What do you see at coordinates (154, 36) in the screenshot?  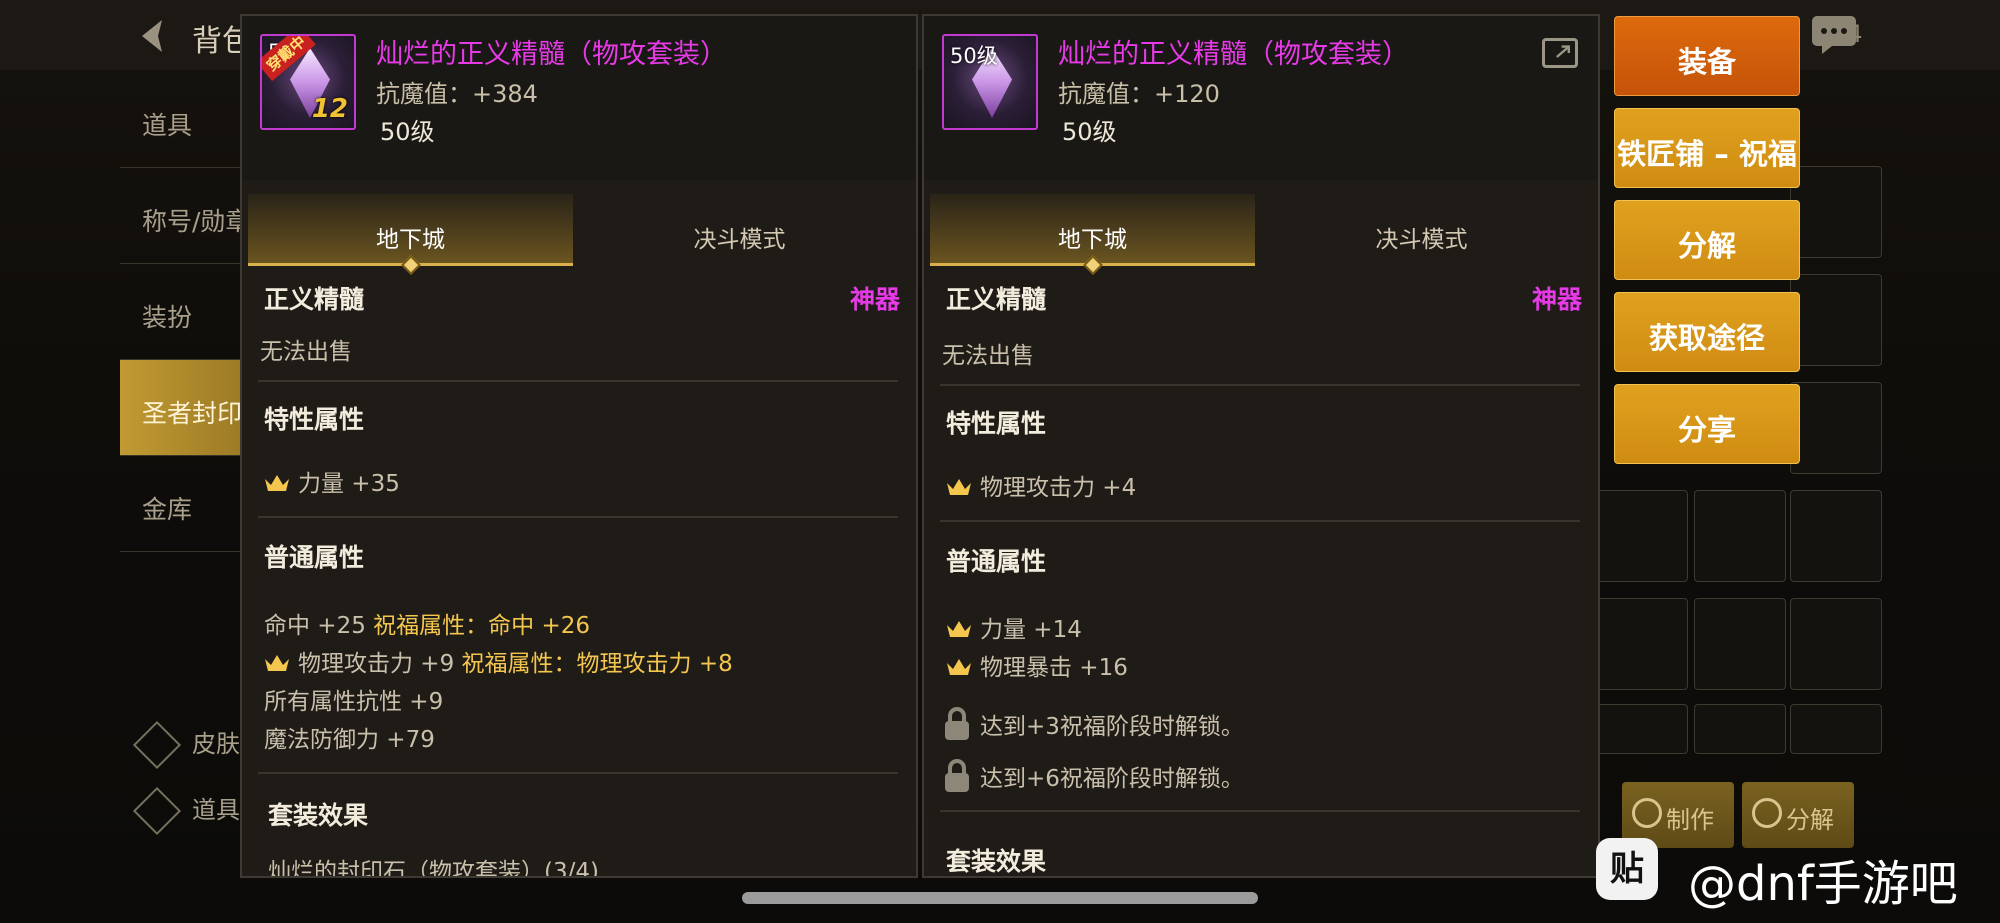 I see `back-arrow-icon` at bounding box center [154, 36].